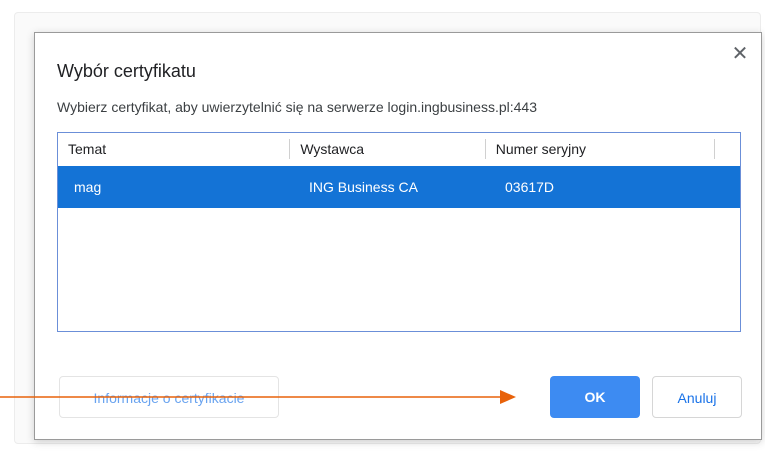 Image resolution: width=765 pixels, height=460 pixels. Describe the element at coordinates (169, 397) in the screenshot. I see `certificate-info-button: Informacje o certyfikacie` at that location.